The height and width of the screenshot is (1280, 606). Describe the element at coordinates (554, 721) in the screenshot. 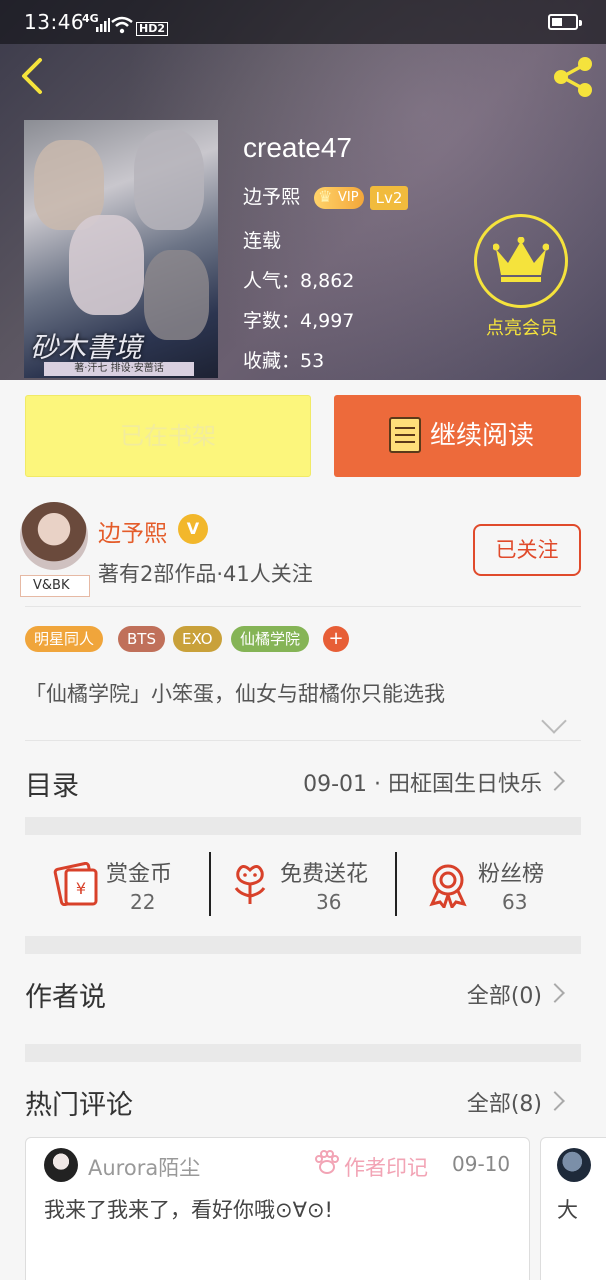

I see `chevron-down-icon` at that location.